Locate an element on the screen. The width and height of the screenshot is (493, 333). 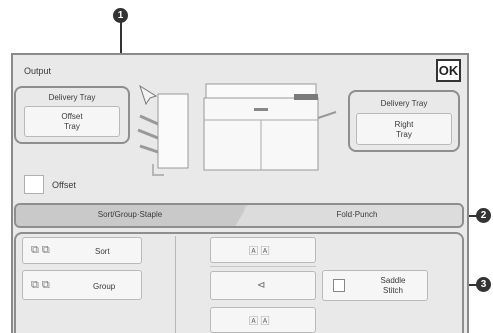
offset-checkbox is located at coordinates (34, 184).